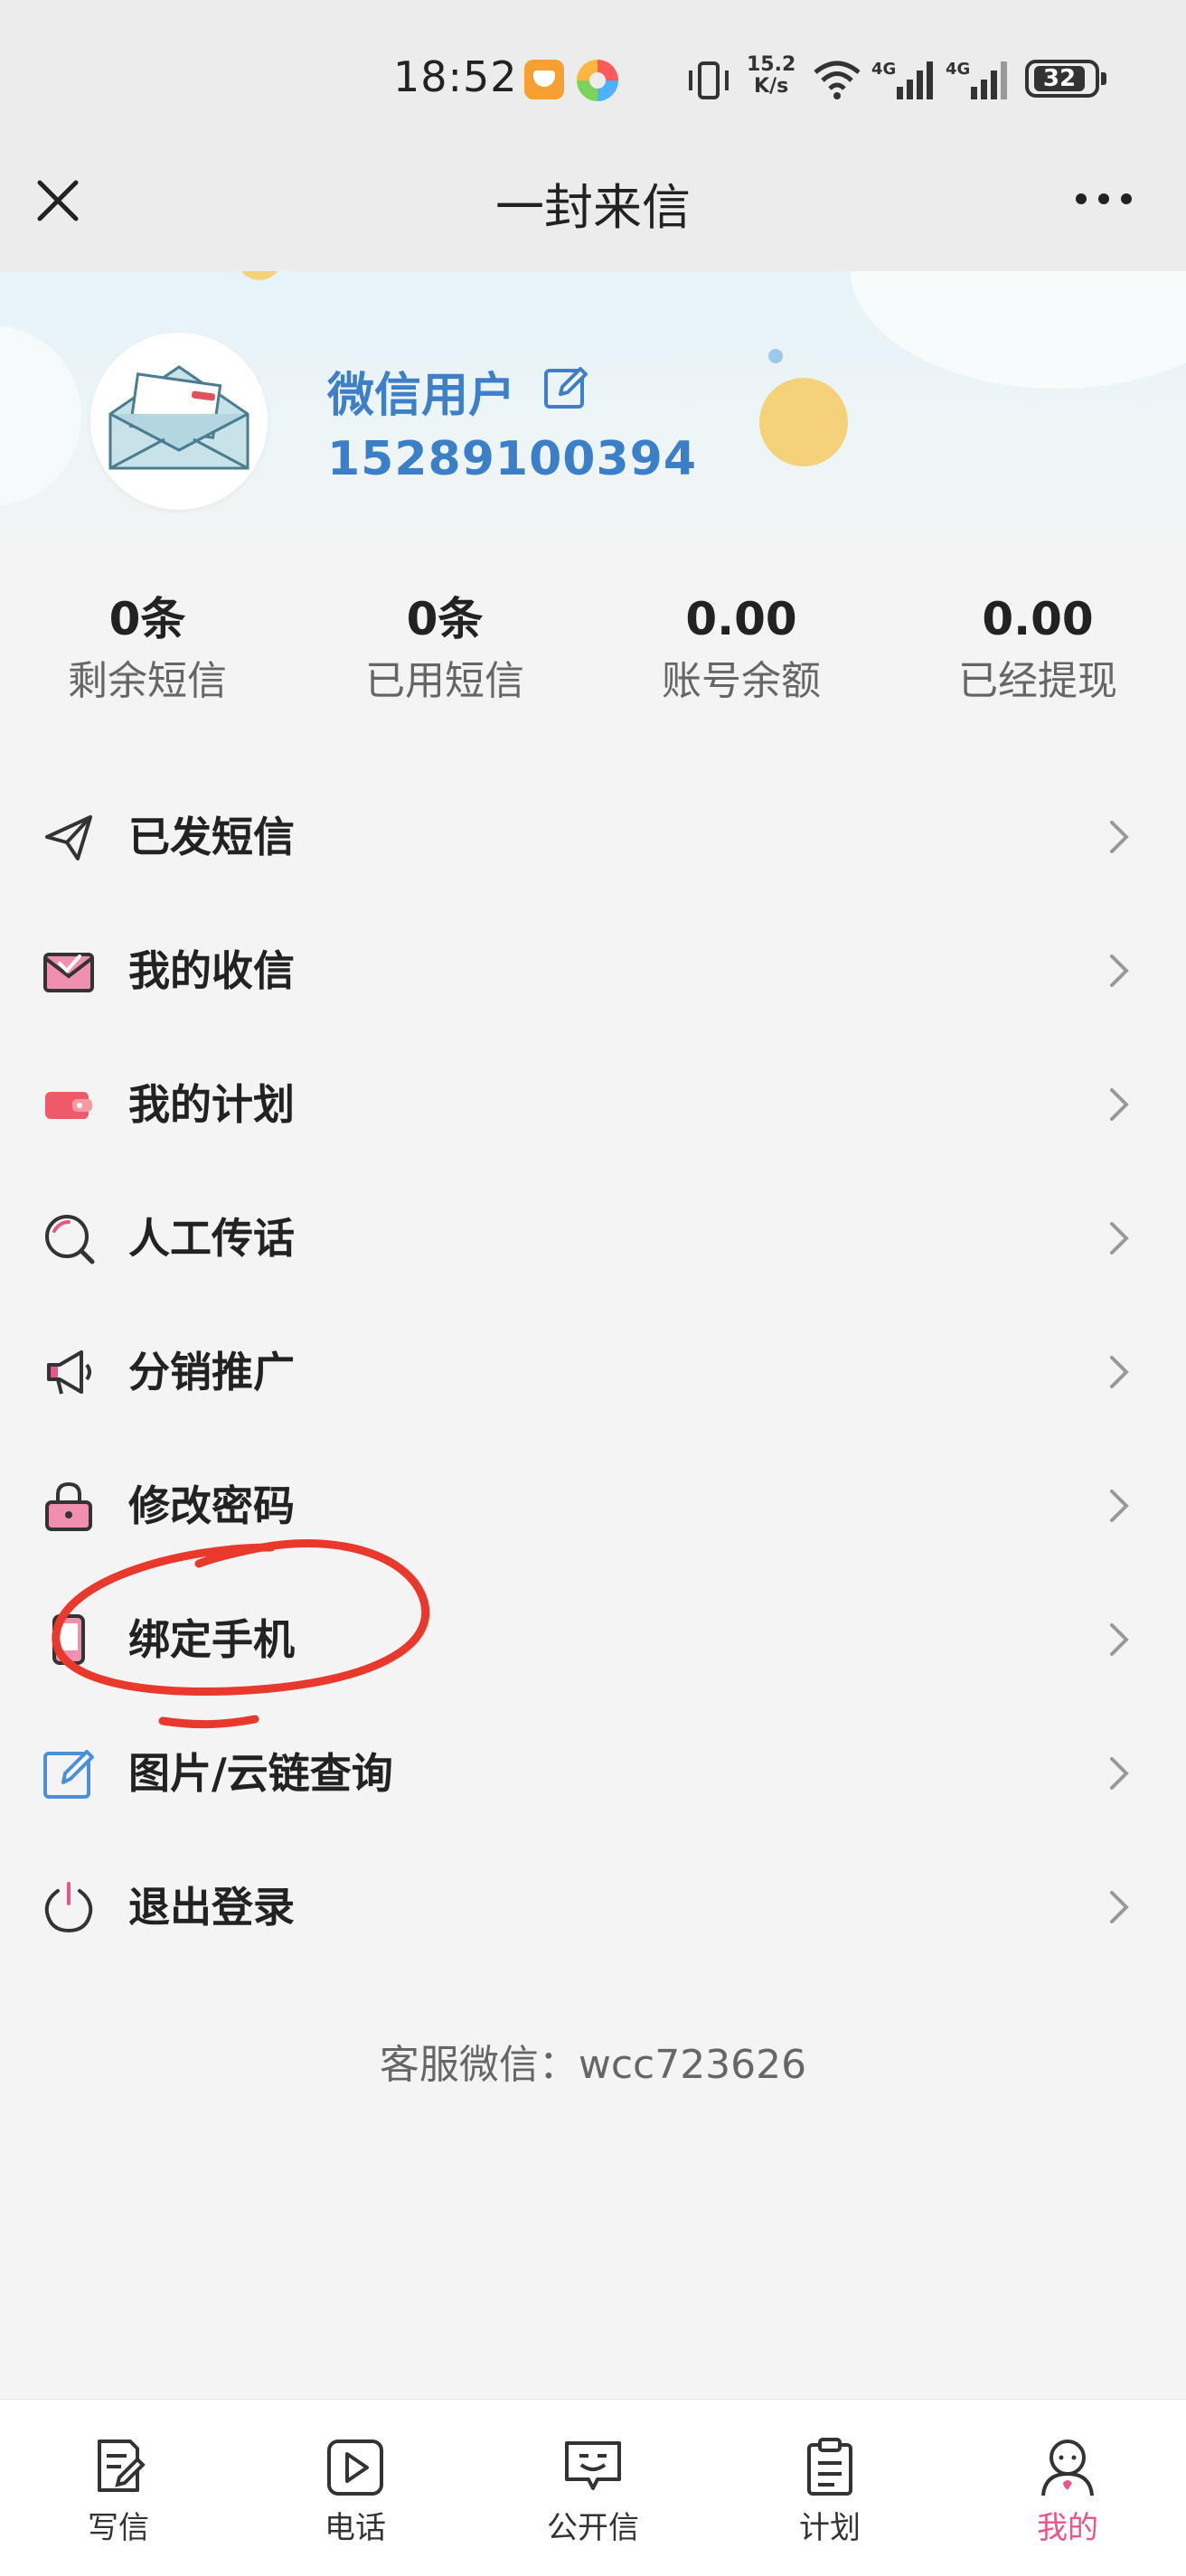  I want to click on menu-label: 我的收信, so click(211, 970).